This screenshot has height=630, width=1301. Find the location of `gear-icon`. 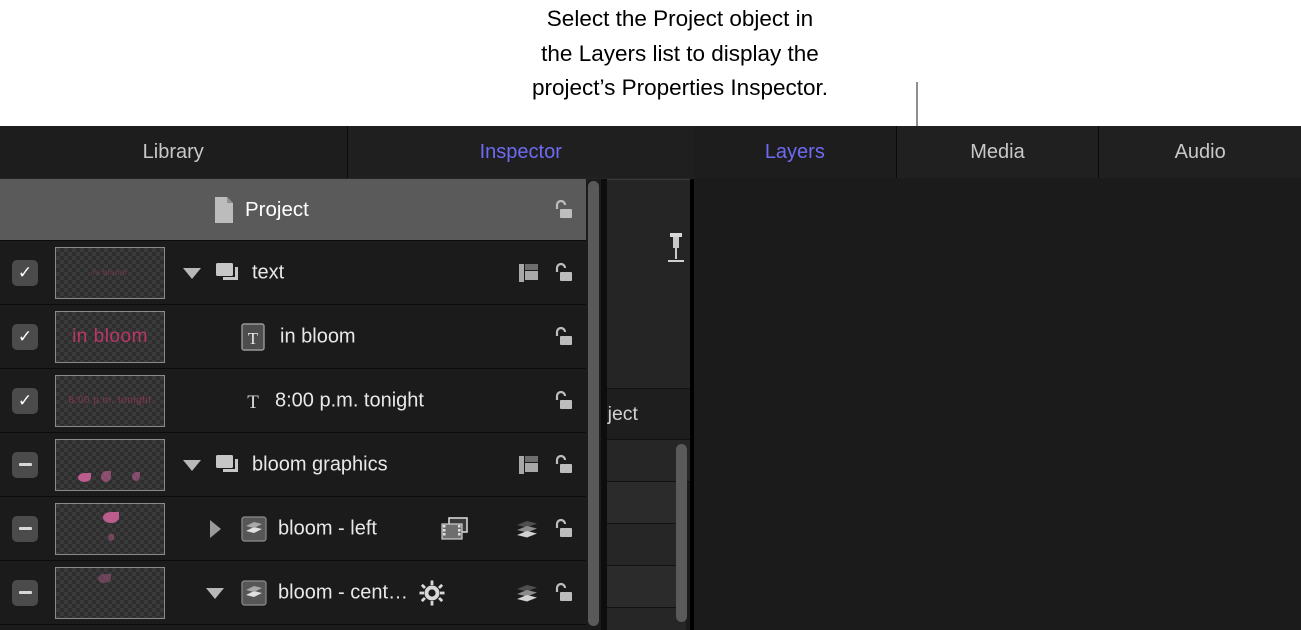

gear-icon is located at coordinates (432, 593).